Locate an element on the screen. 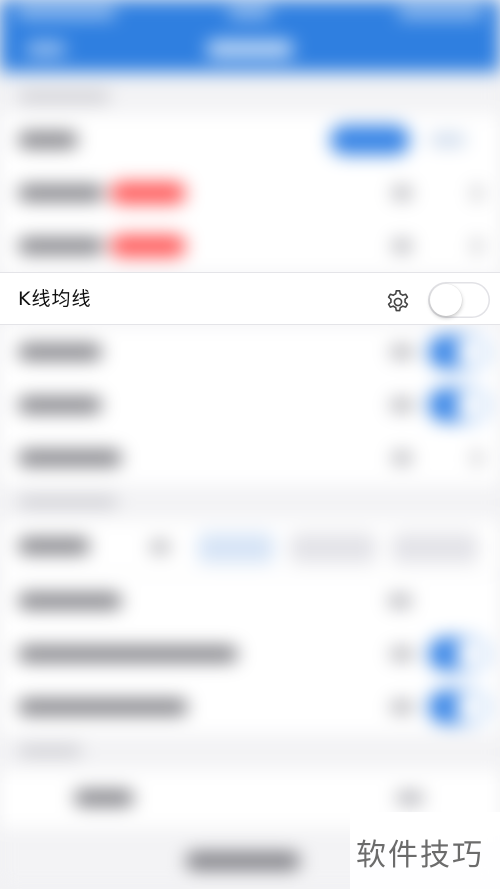 This screenshot has width=500, height=889. status-bar-battery is located at coordinates (441, 13).